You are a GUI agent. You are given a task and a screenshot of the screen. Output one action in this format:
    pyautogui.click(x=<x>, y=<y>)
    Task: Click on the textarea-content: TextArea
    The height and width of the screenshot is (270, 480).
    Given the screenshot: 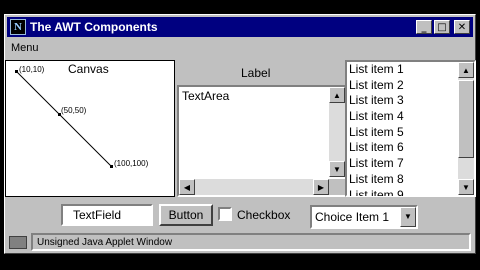 What is the action you would take?
    pyautogui.click(x=206, y=96)
    